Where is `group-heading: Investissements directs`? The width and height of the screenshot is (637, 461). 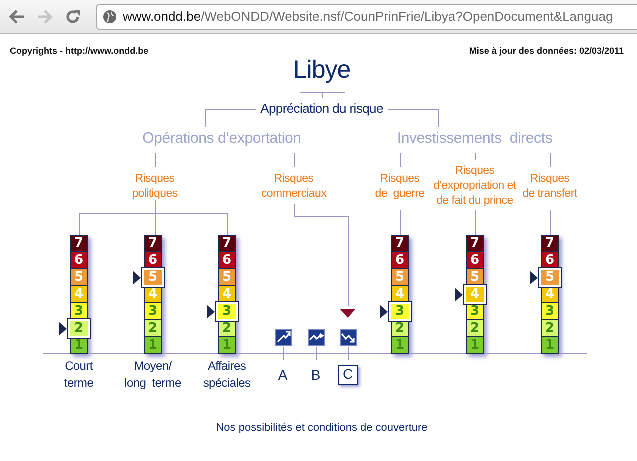
group-heading: Investissements directs is located at coordinates (475, 138).